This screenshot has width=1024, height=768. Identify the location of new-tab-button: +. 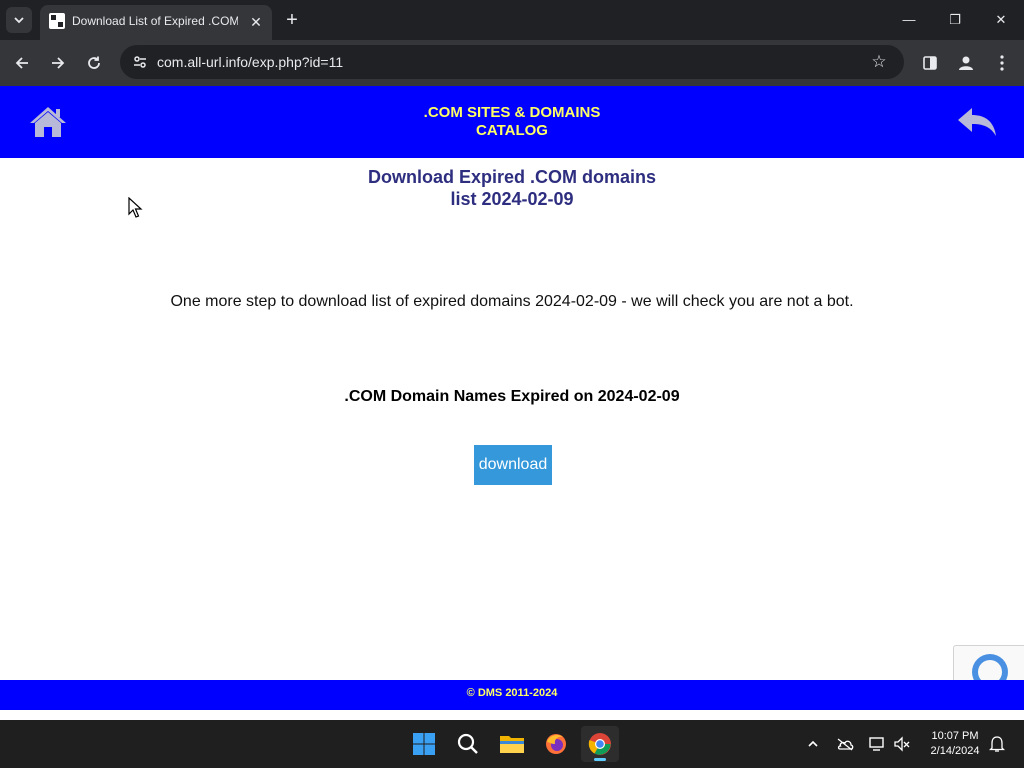
(292, 20).